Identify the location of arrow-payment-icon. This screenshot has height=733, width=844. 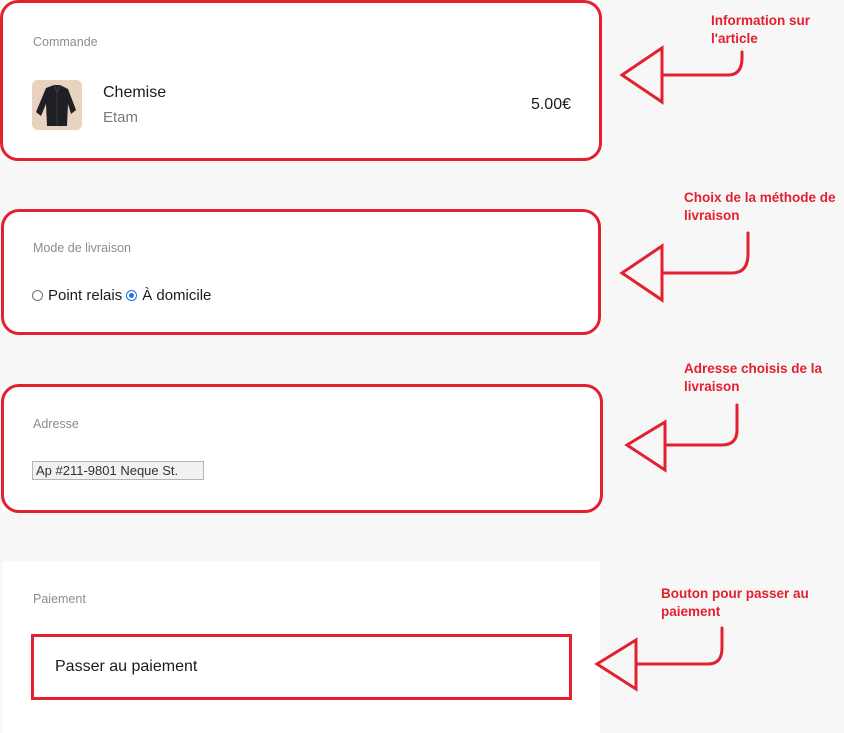
(659, 659).